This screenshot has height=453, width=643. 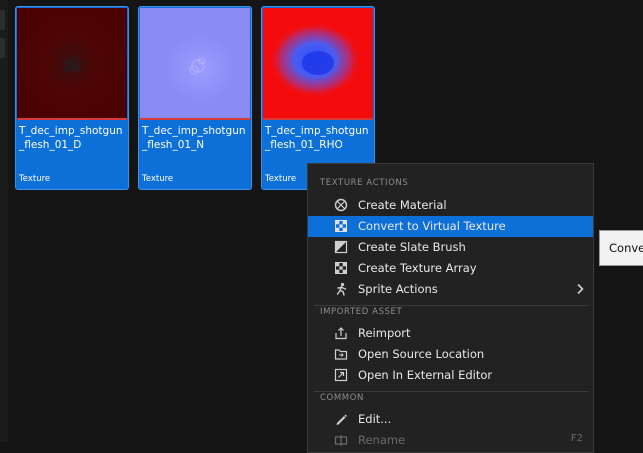 I want to click on menu-item-create-slate-brush: Create Slate Brush, so click(x=450, y=247).